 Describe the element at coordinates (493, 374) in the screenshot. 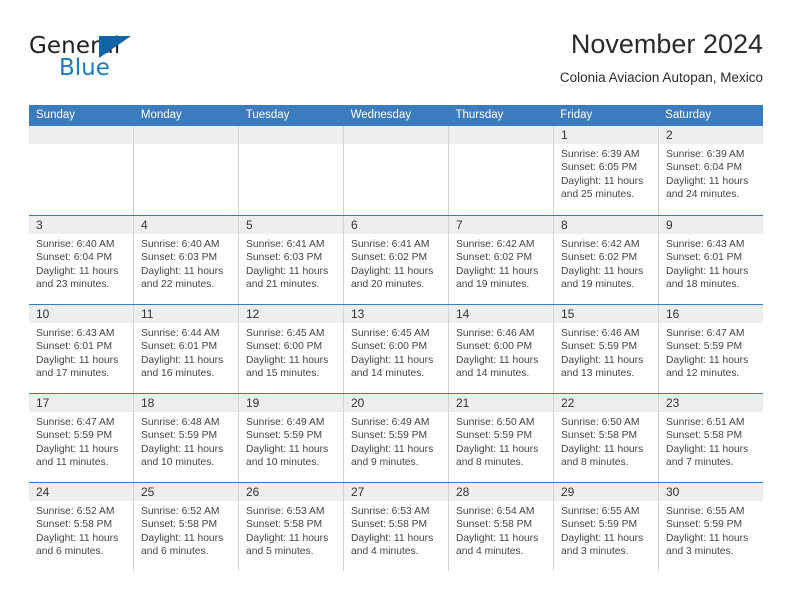

I see `day-detail-line: and 14 minutes.` at that location.